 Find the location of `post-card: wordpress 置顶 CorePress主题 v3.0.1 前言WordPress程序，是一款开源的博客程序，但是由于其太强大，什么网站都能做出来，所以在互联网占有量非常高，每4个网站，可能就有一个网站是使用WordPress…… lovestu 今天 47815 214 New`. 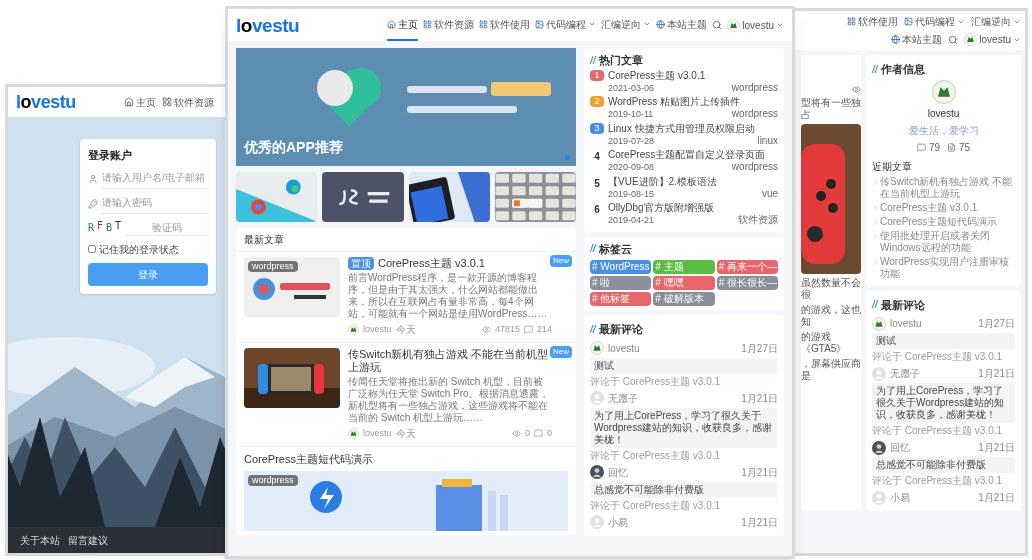

post-card: wordpress 置顶 CorePress主题 v3.0.1 前言WordPress程序，是一款开源的博客程序，但是由于其太强大，什么网站都能做出来，所以在互联网占有量非常高，每4个网站，可能就有一个网站是使用WordPress…… lovestu 今天 47815 214 New is located at coordinates (406, 296).